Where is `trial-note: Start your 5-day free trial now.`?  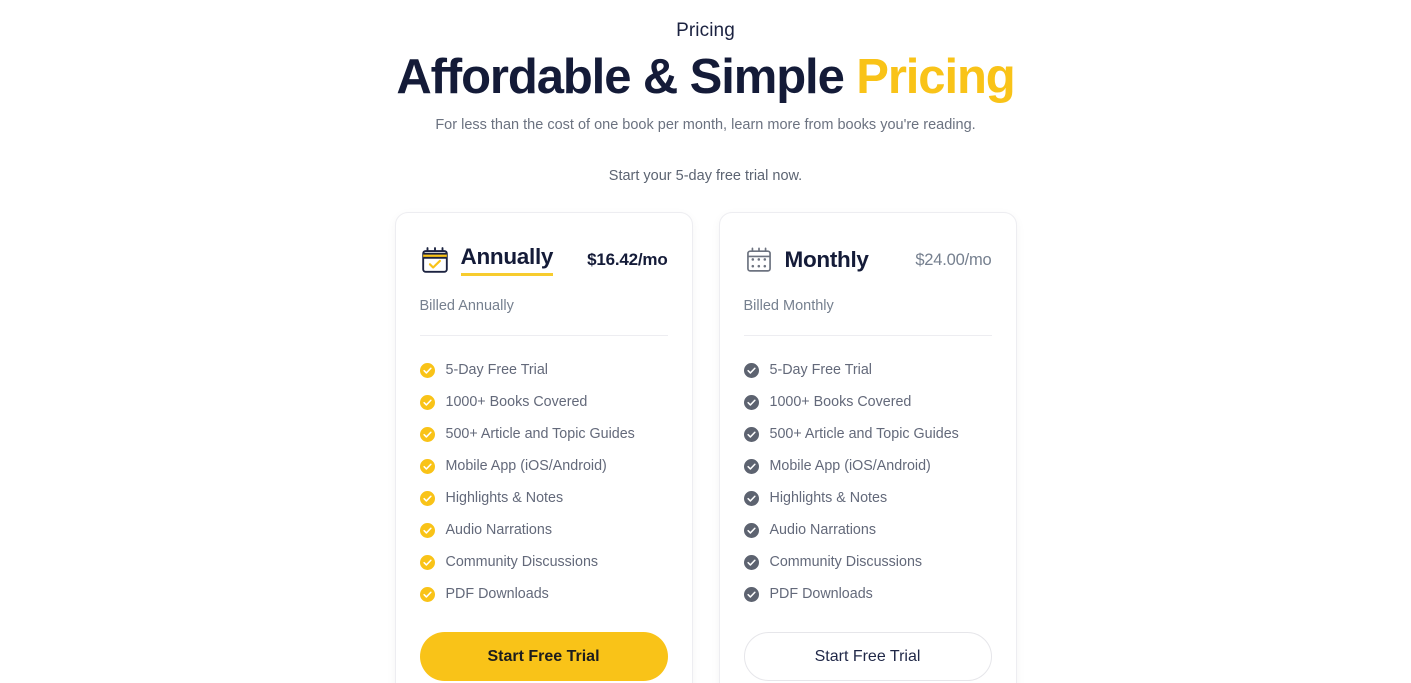 trial-note: Start your 5-day free trial now. is located at coordinates (705, 176).